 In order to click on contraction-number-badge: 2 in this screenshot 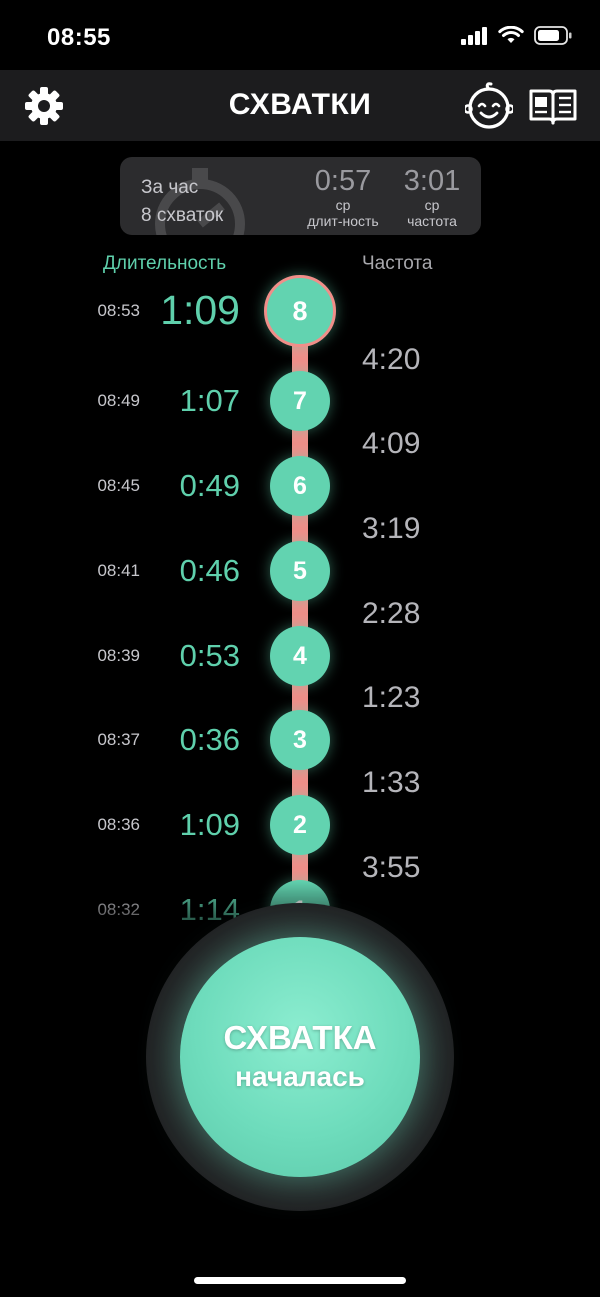, I will do `click(300, 825)`.